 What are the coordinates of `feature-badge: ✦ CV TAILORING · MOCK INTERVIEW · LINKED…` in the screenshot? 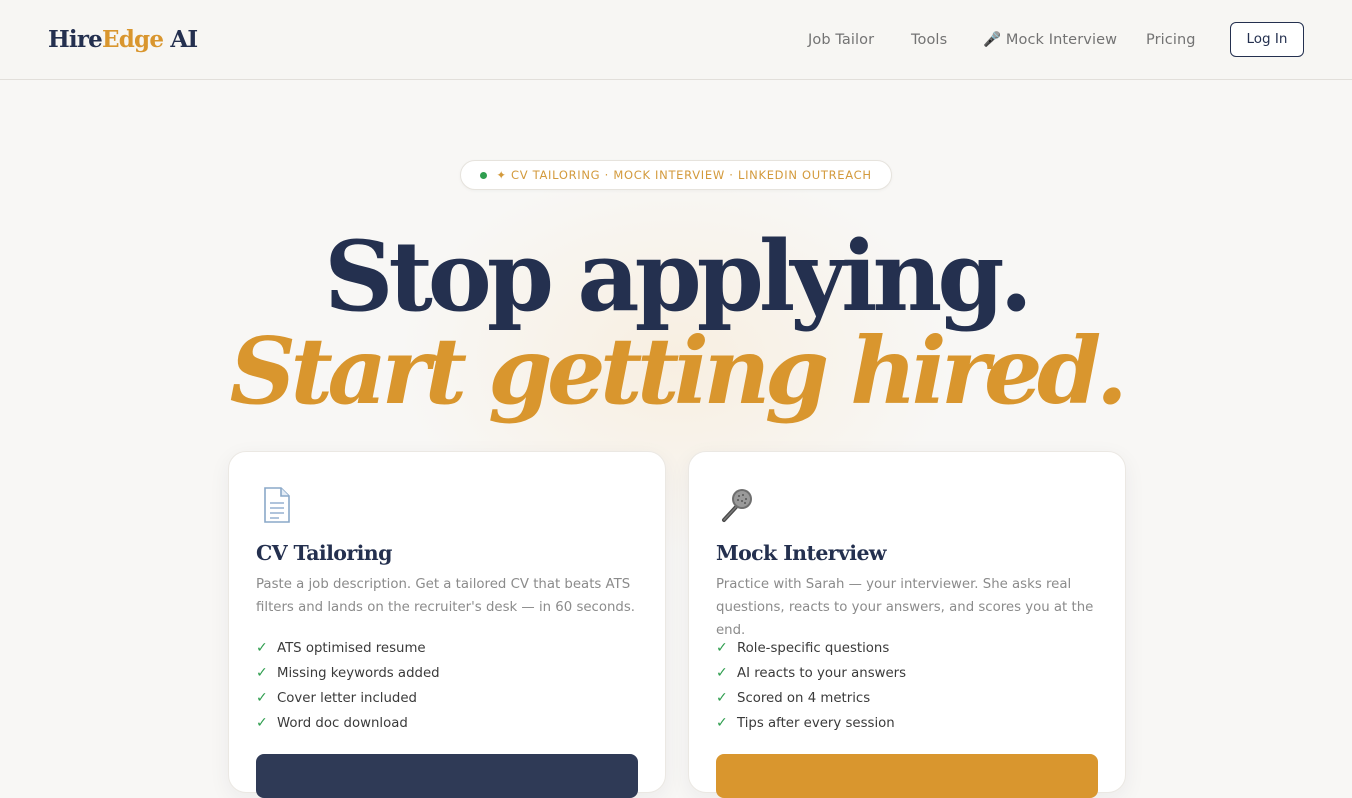 It's located at (676, 175).